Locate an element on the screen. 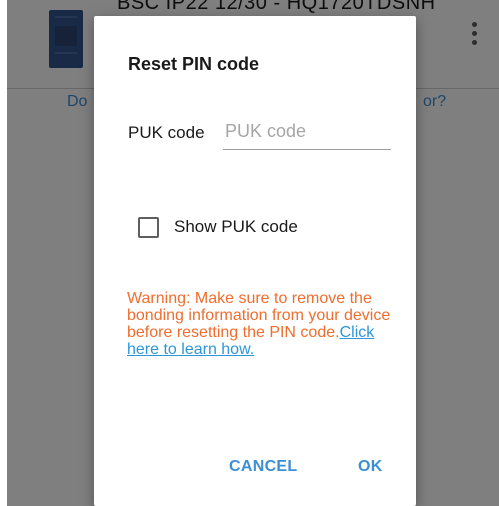 This screenshot has height=506, width=499. cancel-button: CANCEL is located at coordinates (263, 467).